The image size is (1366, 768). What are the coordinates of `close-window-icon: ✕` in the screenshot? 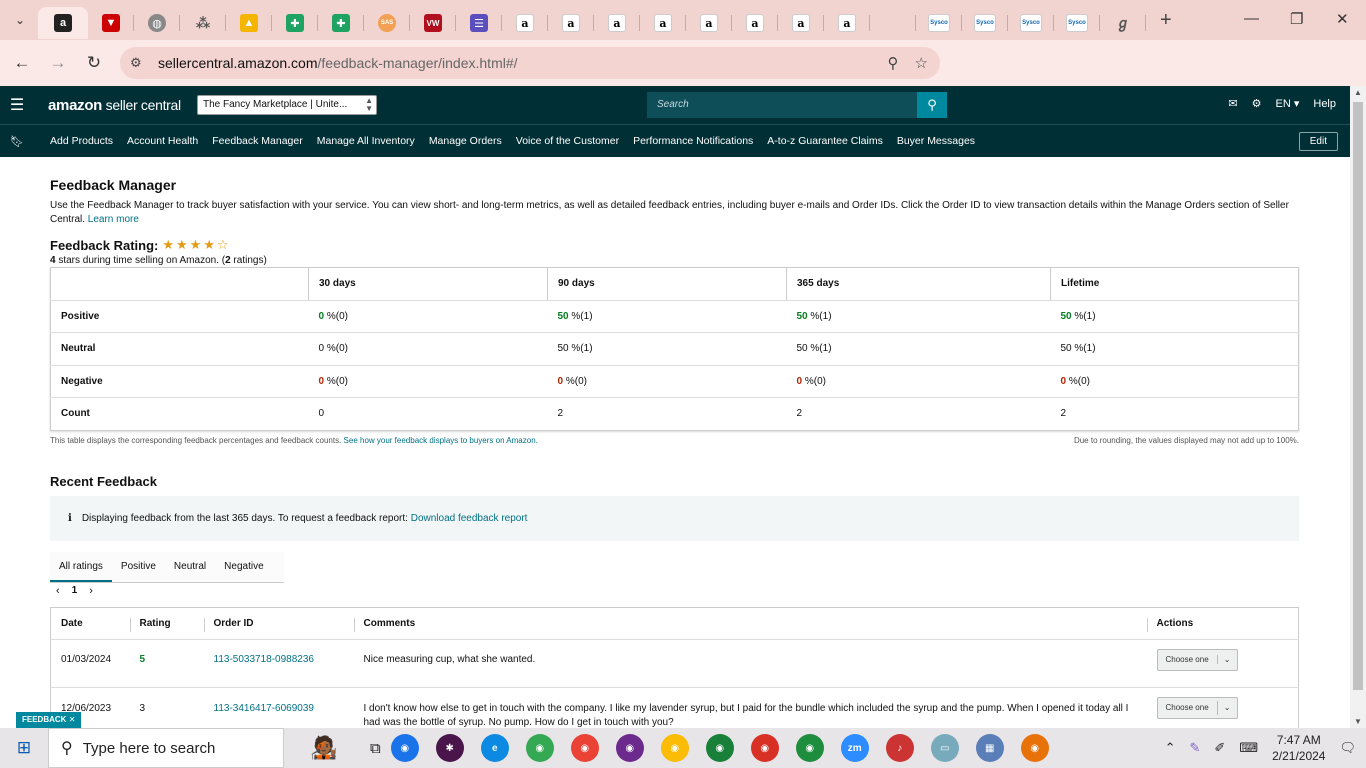 It's located at (1342, 19).